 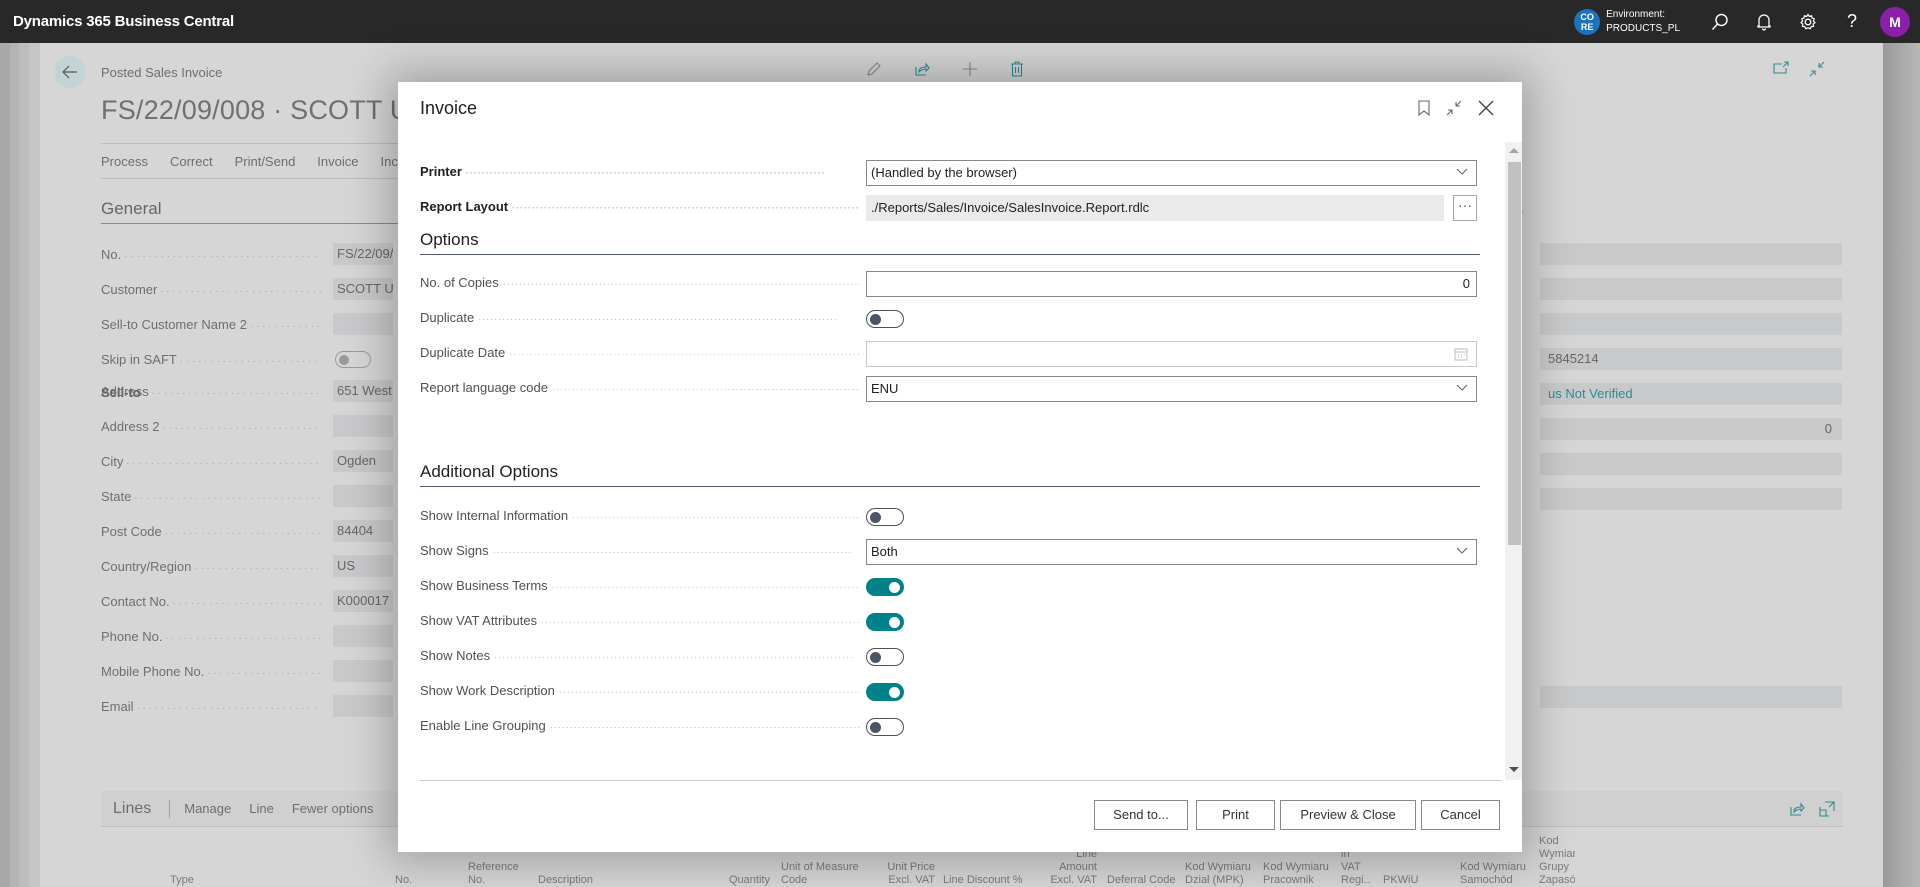 What do you see at coordinates (1636, 14) in the screenshot?
I see `environment-label: Environment:` at bounding box center [1636, 14].